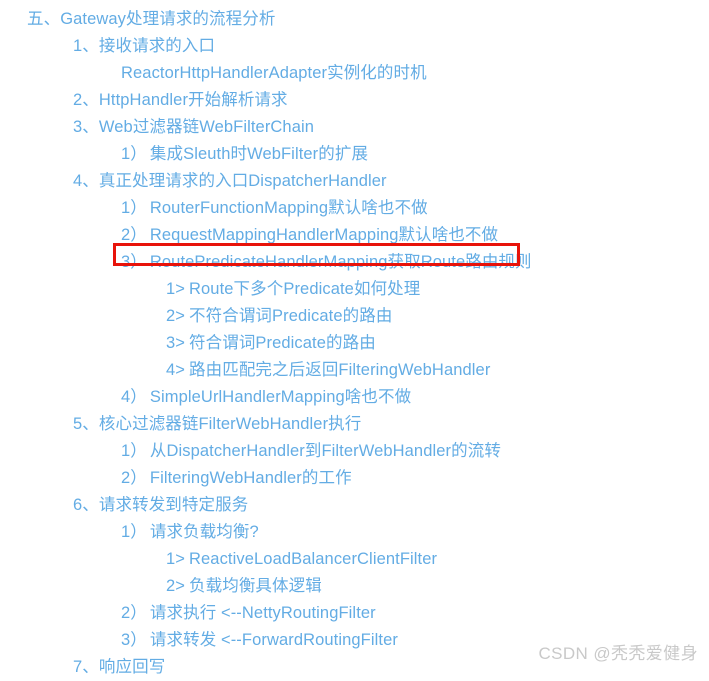 This screenshot has width=709, height=681. I want to click on outline-item: 五、Gateway处理请求的流程分析, so click(354, 19).